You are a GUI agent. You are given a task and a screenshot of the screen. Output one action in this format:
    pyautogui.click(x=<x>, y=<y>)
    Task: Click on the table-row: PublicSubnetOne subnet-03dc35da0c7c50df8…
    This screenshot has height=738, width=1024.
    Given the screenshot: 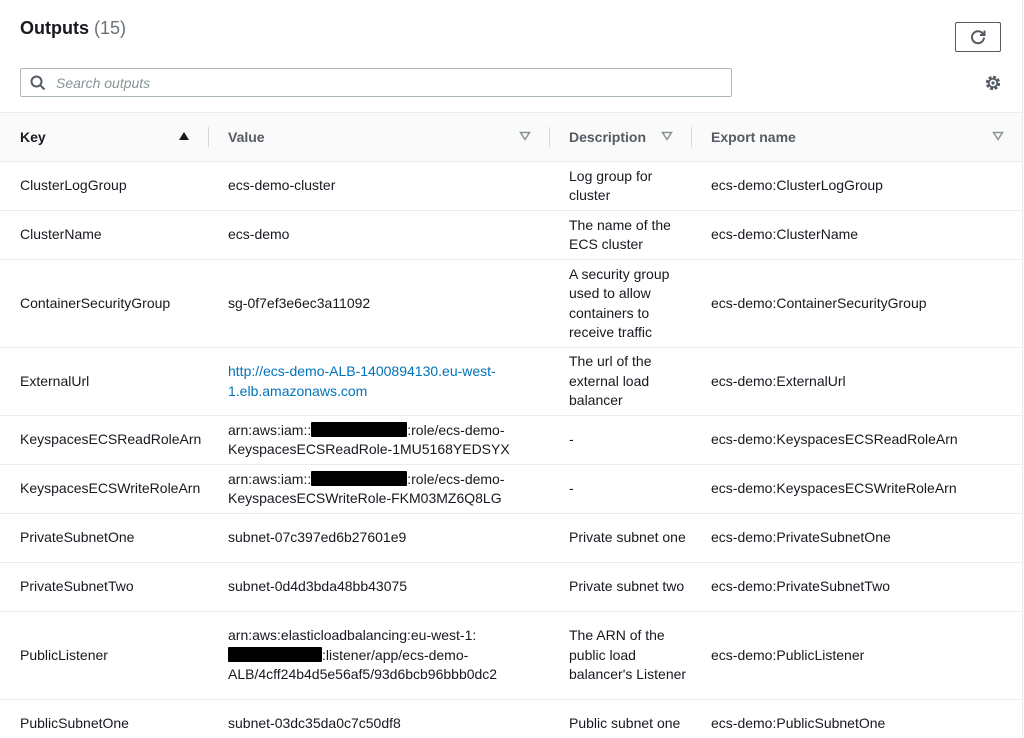 What is the action you would take?
    pyautogui.click(x=511, y=718)
    